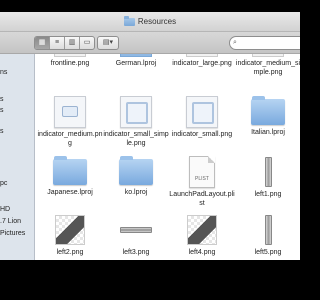 The height and width of the screenshot is (300, 320). Describe the element at coordinates (157, 21) in the screenshot. I see `window-title: Resources` at that location.